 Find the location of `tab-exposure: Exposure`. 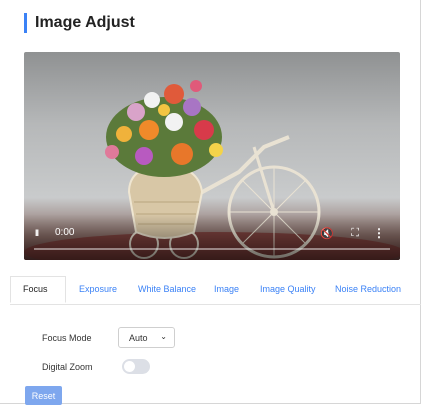

tab-exposure: Exposure is located at coordinates (98, 289).